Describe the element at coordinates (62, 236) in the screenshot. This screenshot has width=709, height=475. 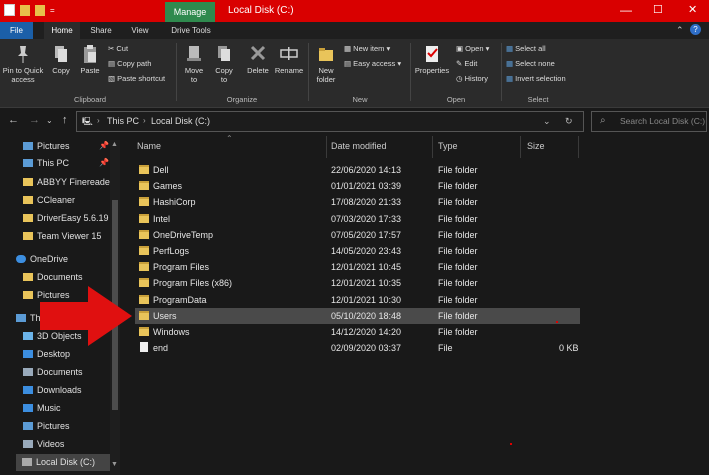
I see `nav-item: Team Viewer 15` at that location.